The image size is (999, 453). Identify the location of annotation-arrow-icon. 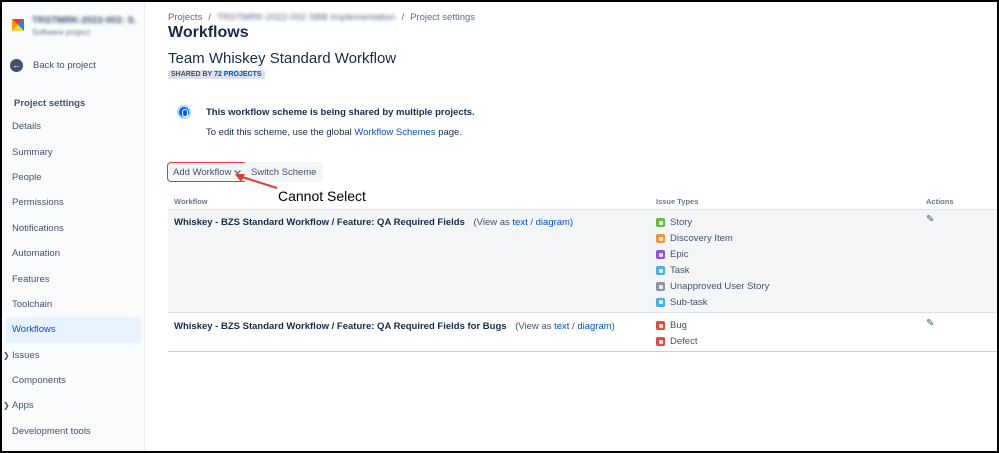
(256, 181).